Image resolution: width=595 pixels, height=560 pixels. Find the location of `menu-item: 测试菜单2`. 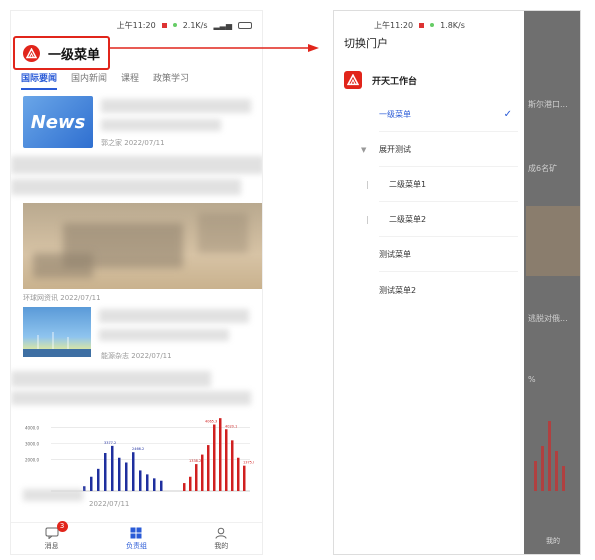

menu-item: 测试菜单2 is located at coordinates (448, 290).